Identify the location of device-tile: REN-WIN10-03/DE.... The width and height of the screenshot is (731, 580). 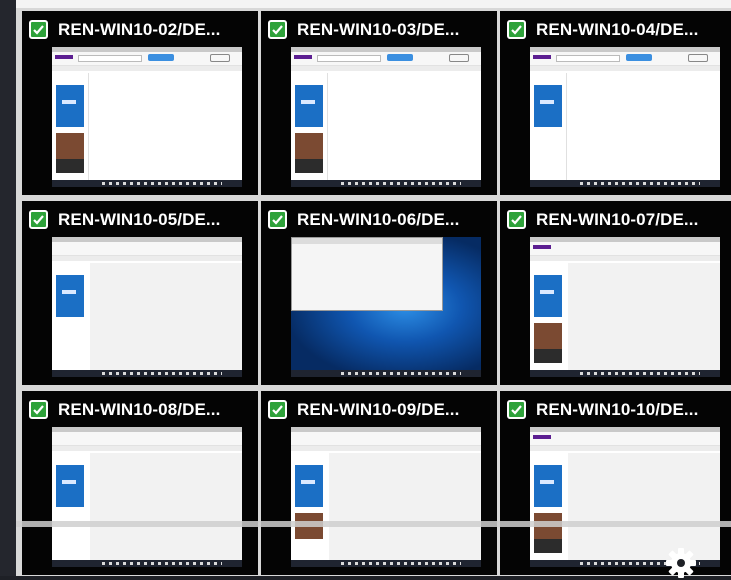
(379, 103).